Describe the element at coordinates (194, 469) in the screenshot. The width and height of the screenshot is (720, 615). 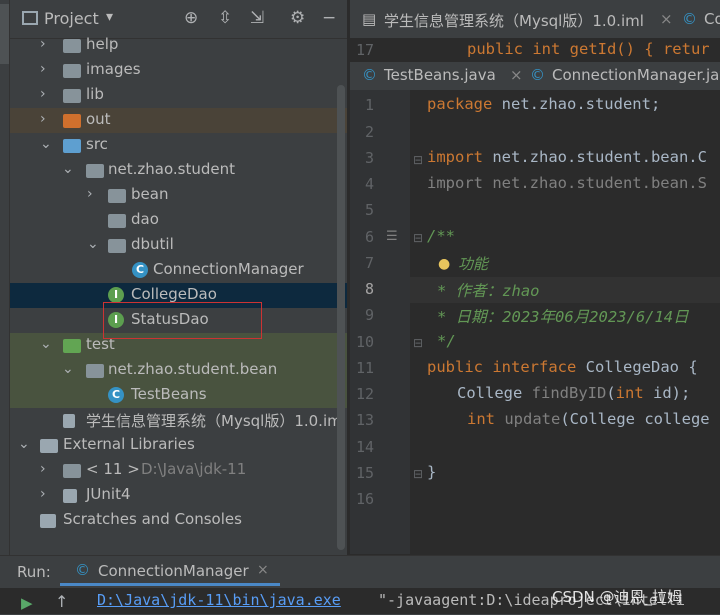
I see `tree-item-detail: D:\Java\jdk-11` at that location.